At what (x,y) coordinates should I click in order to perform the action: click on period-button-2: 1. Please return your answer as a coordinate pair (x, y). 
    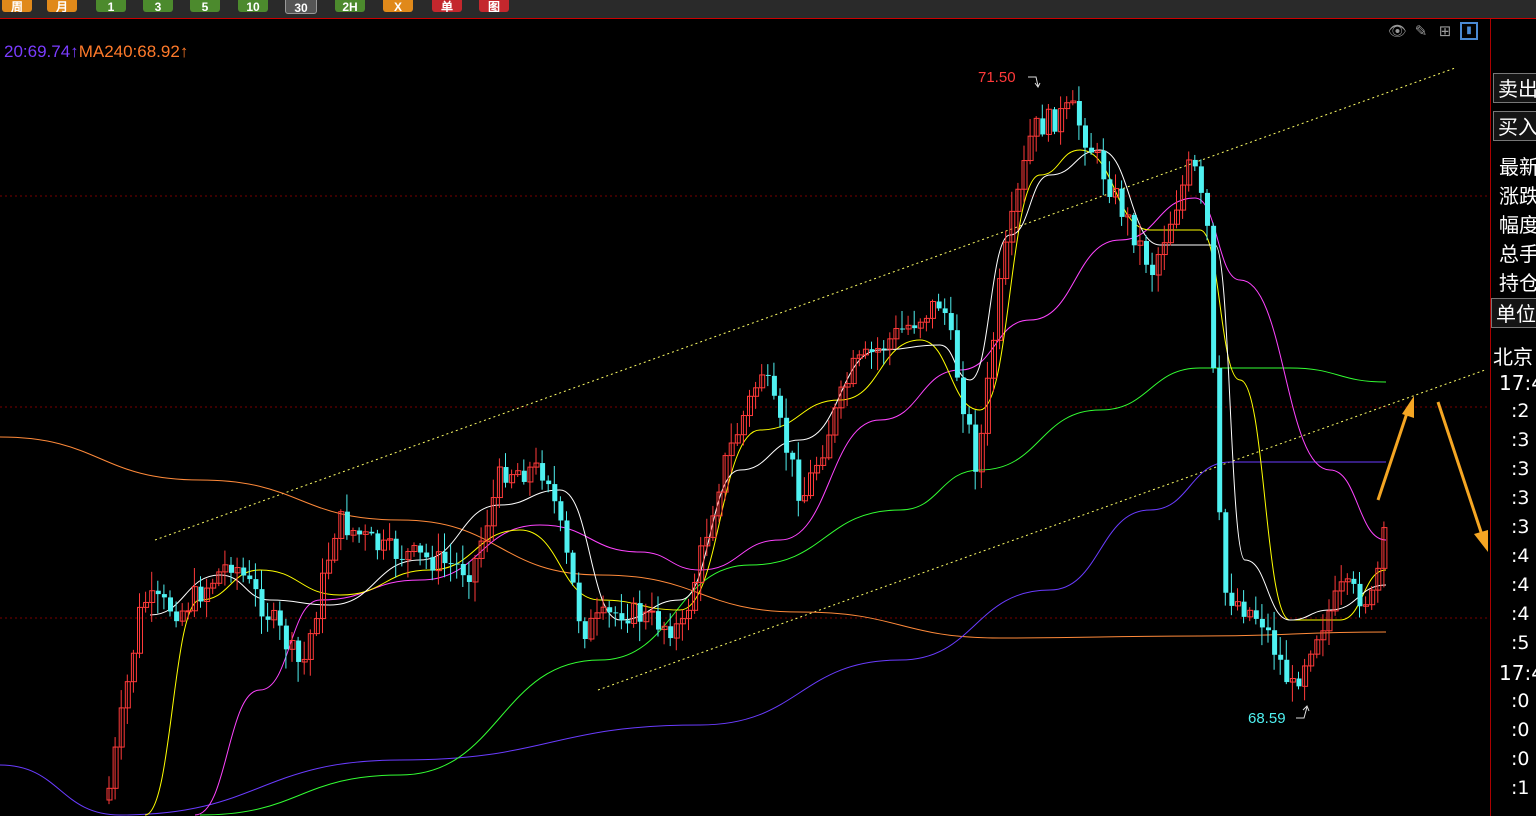
    Looking at the image, I should click on (111, 6).